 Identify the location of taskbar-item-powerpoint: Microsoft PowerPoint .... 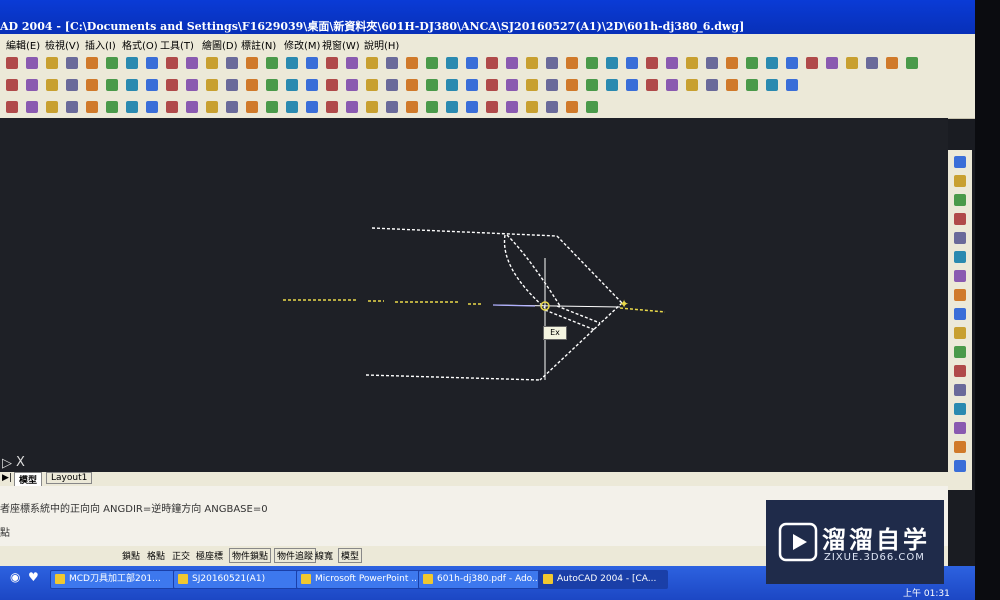
(361, 579).